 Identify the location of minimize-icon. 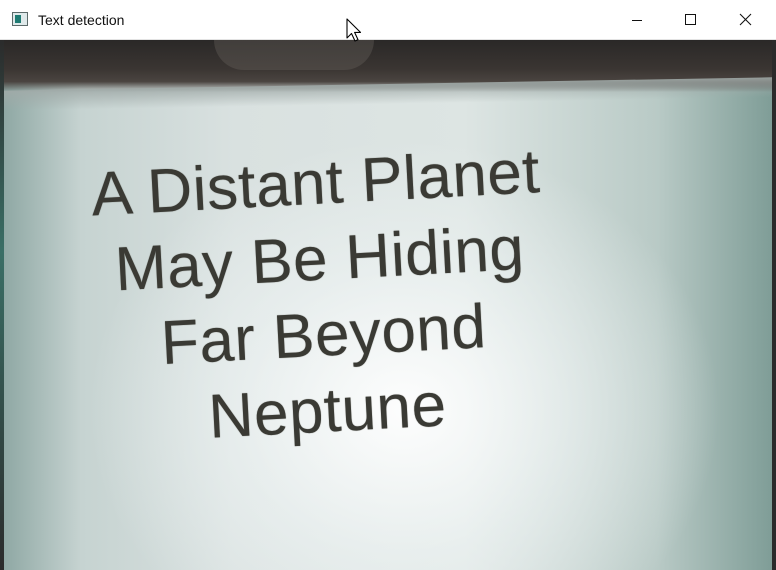
(637, 20).